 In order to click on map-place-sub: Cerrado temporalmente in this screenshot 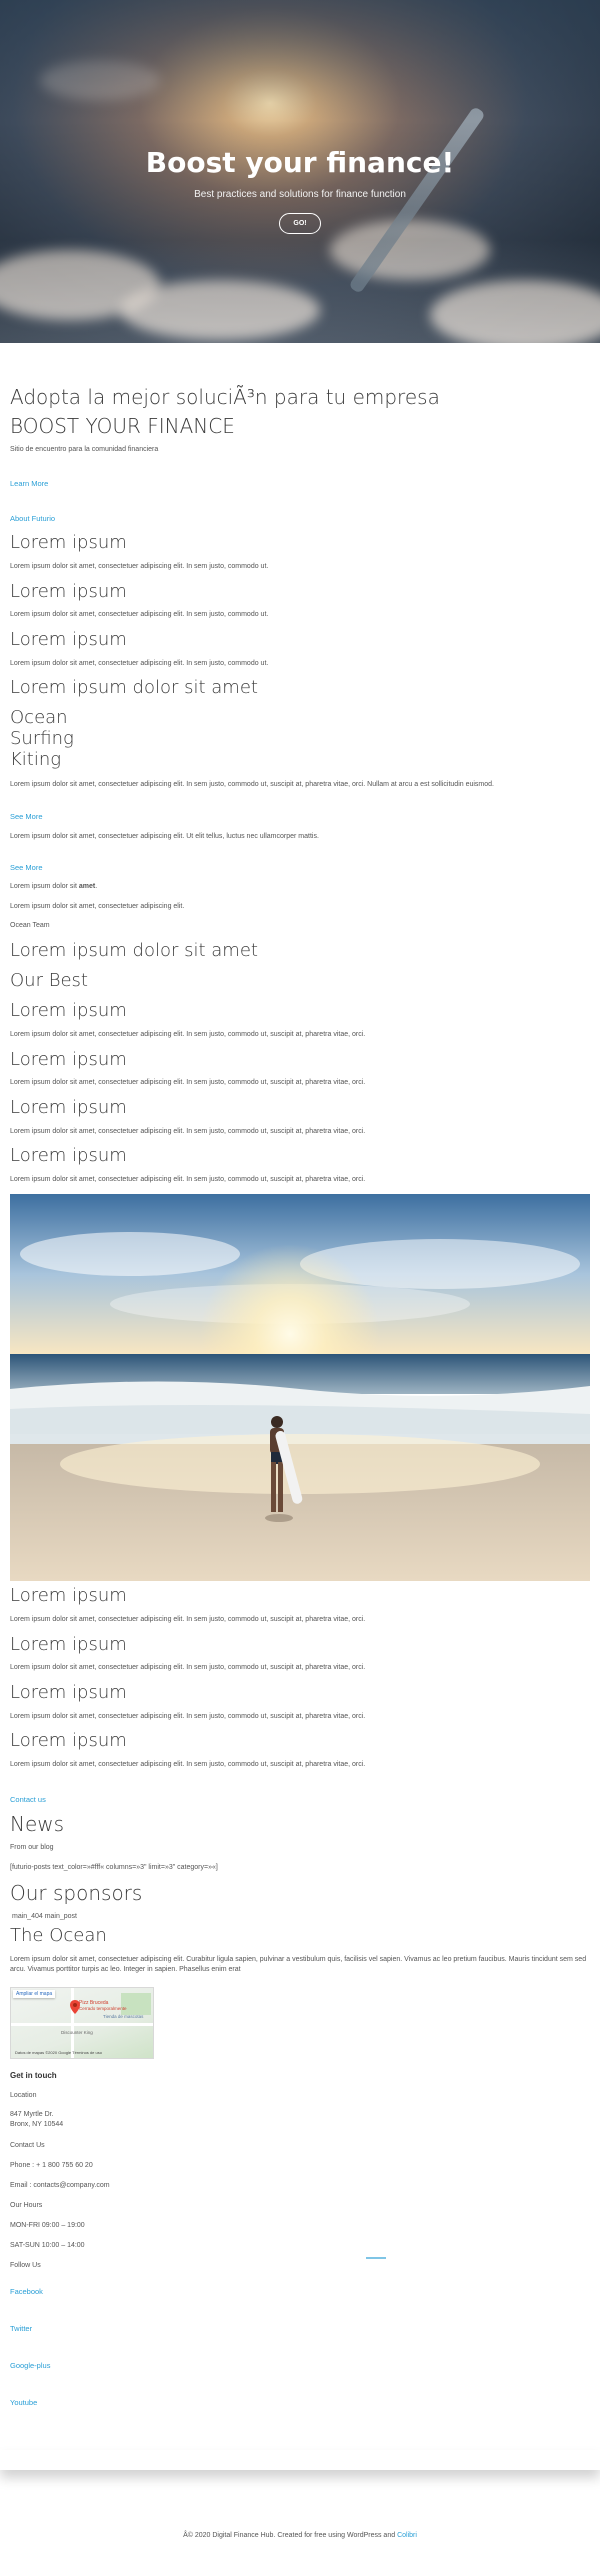, I will do `click(103, 2008)`.